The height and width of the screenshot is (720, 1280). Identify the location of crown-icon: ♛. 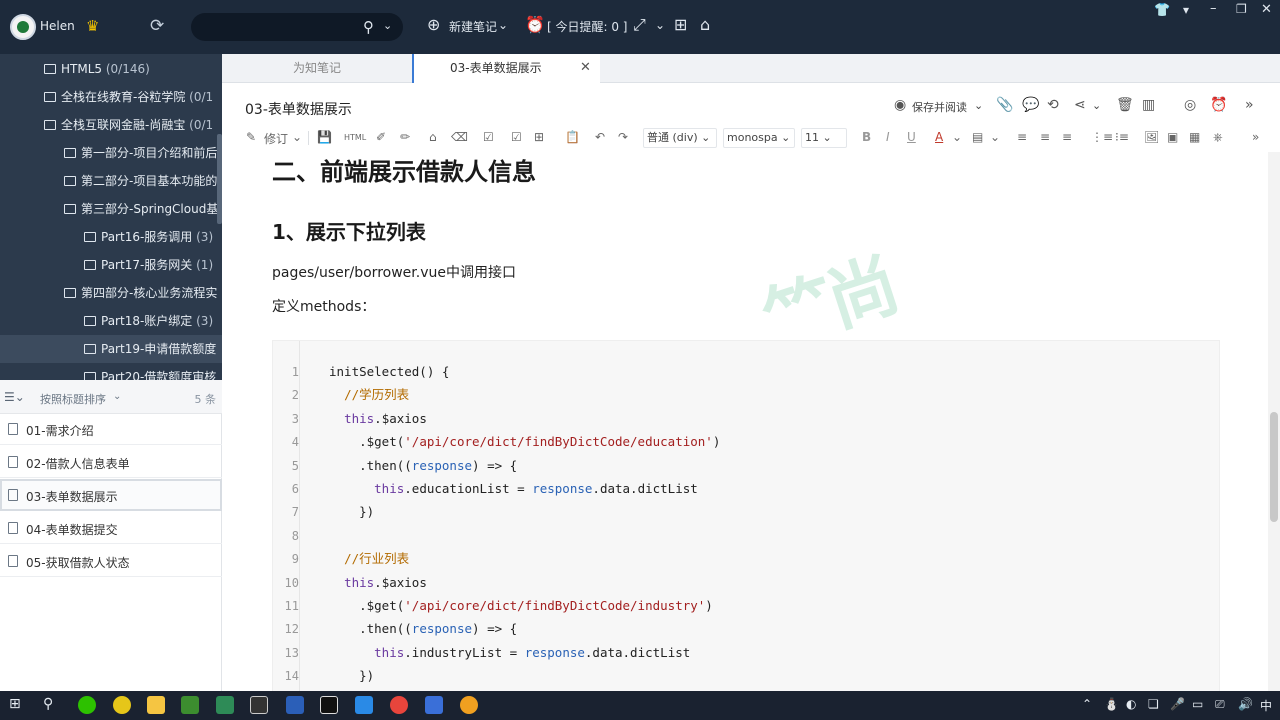
(92, 26).